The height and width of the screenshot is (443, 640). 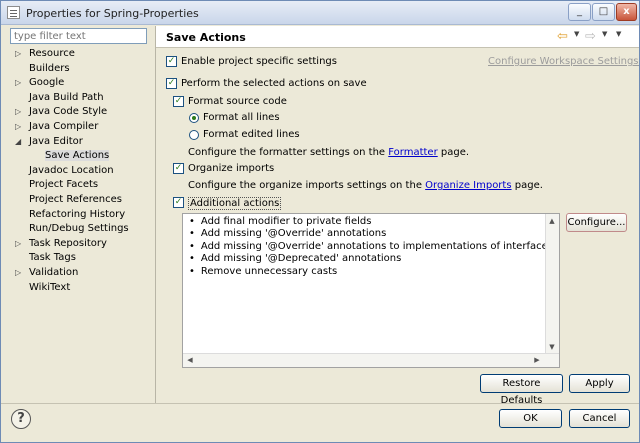 I want to click on window-title: Properties for Spring-Properties, so click(x=112, y=13).